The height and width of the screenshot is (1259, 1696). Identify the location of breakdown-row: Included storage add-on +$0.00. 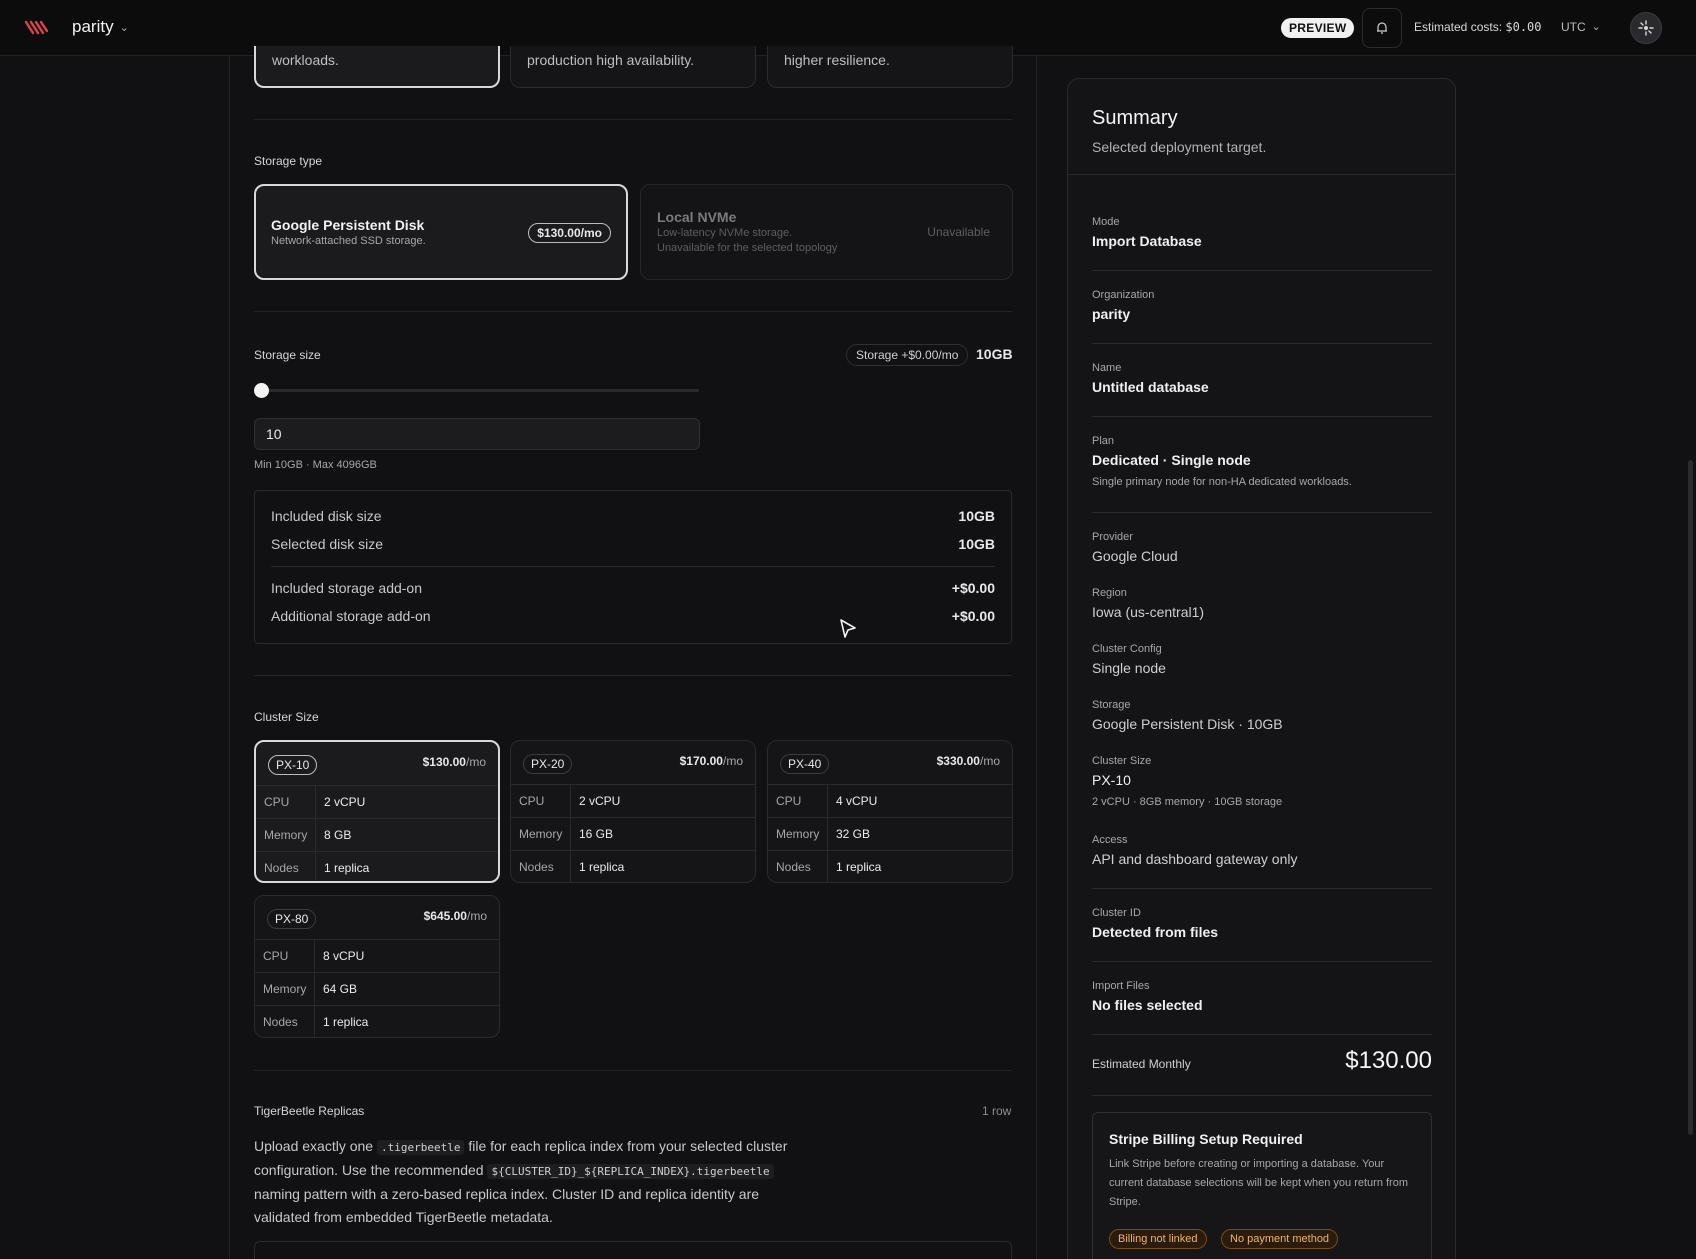
(633, 588).